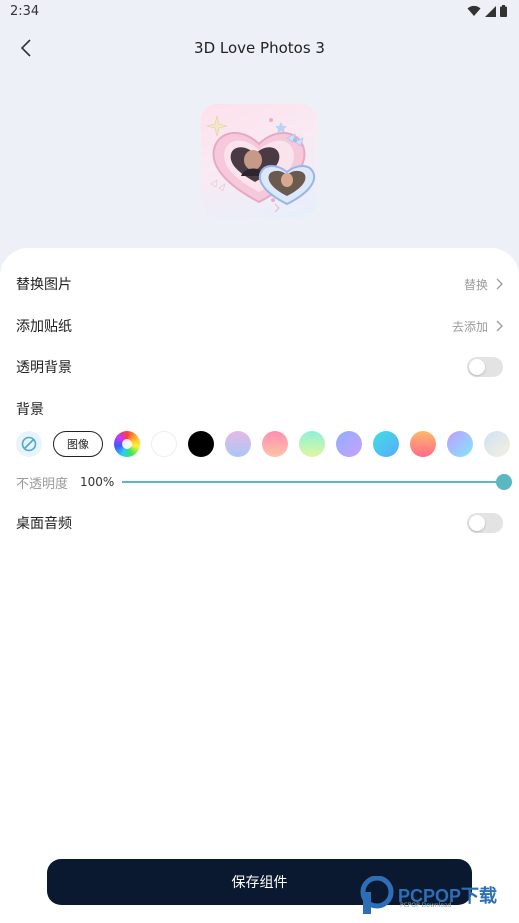  I want to click on opacity-value: 100%, so click(97, 482).